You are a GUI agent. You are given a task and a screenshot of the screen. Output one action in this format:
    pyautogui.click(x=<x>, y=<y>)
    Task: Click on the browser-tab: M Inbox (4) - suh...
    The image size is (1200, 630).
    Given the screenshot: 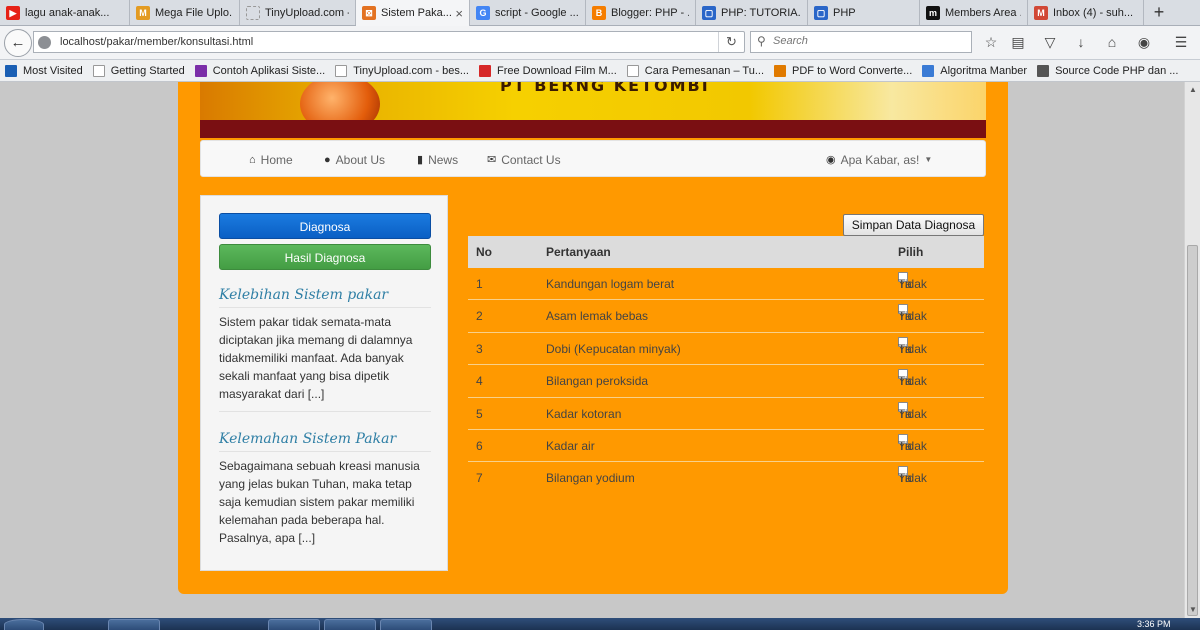 What is the action you would take?
    pyautogui.click(x=1086, y=12)
    